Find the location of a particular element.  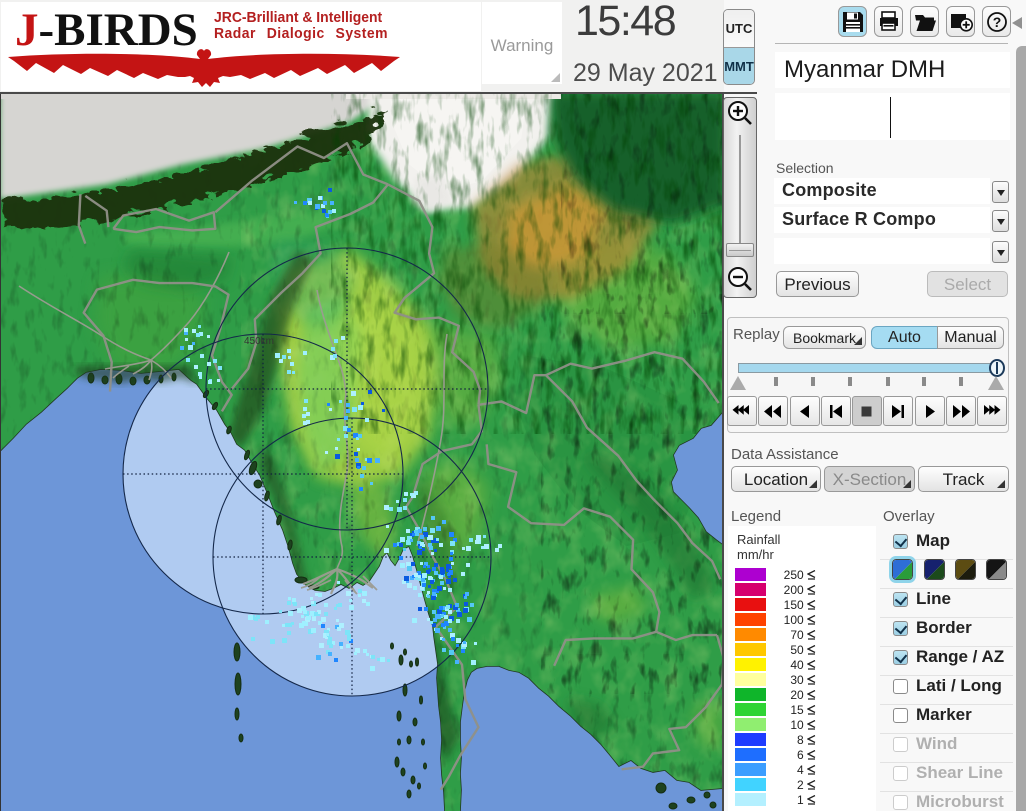

svg-text: 450km is located at coordinates (259, 341).